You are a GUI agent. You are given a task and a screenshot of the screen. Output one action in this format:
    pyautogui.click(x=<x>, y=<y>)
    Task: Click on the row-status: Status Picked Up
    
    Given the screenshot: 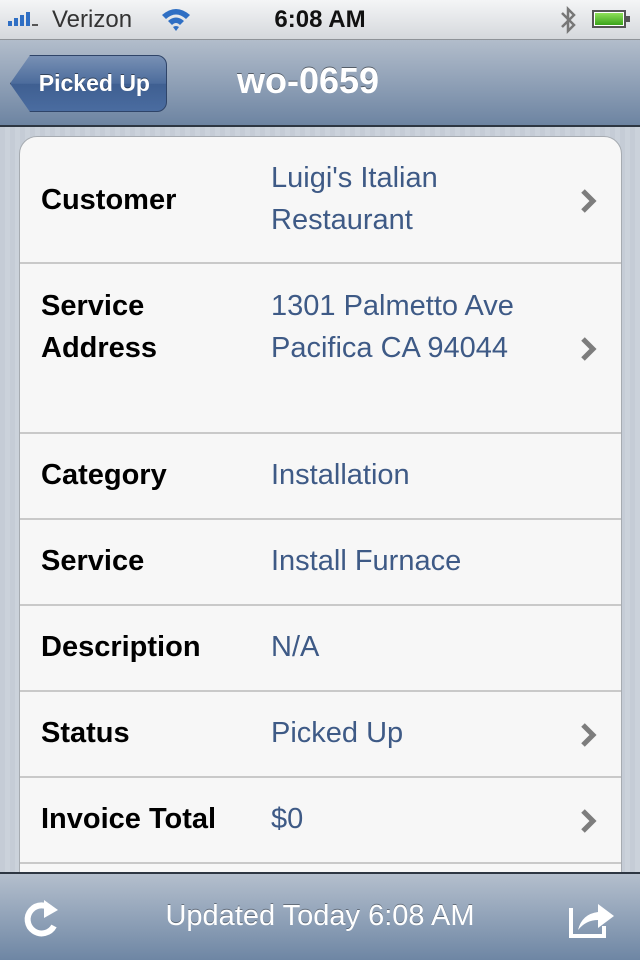 What is the action you would take?
    pyautogui.click(x=320, y=735)
    